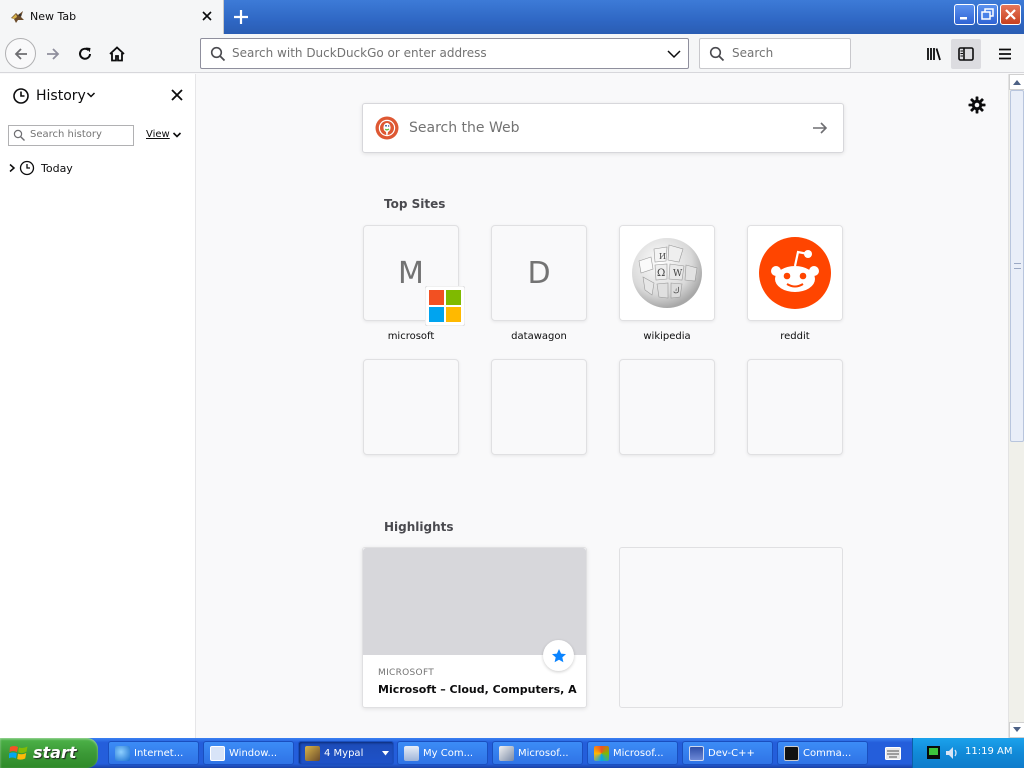 The width and height of the screenshot is (1024, 768). What do you see at coordinates (795, 336) in the screenshot?
I see `top-site-label: reddit` at bounding box center [795, 336].